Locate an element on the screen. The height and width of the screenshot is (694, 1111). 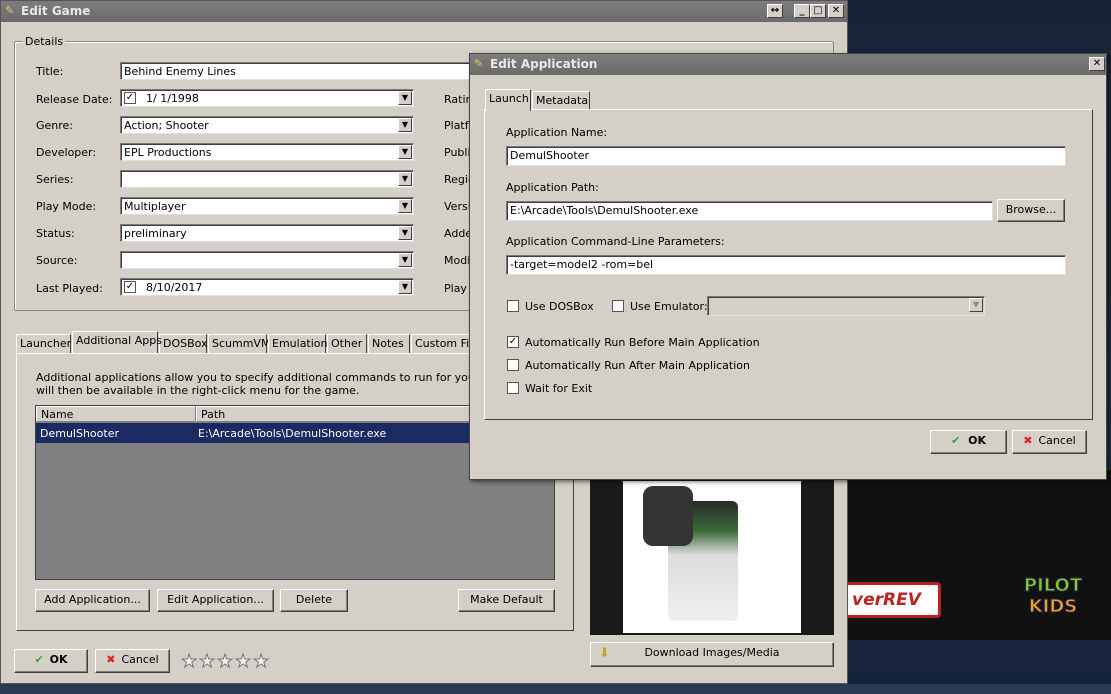
edit-application-titlebar: ✎ Edit Application ✕ is located at coordinates (788, 64).